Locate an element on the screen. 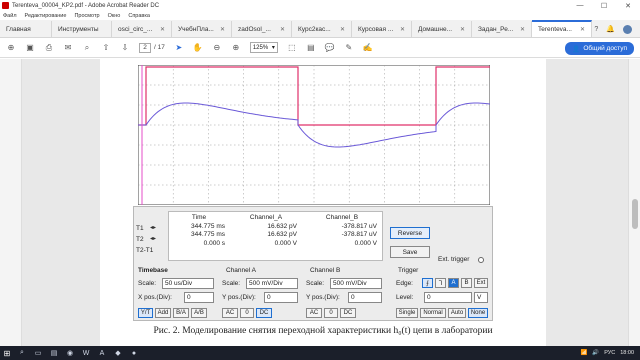 The height and width of the screenshot is (360, 640). menu-edit: Редактирование is located at coordinates (46, 16).